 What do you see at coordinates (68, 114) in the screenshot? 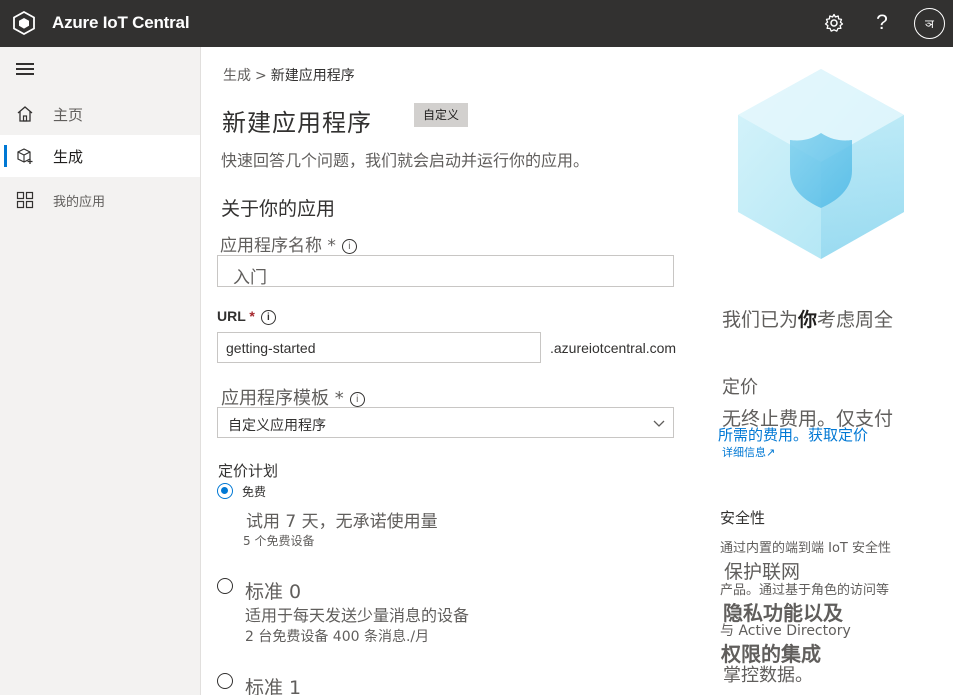
I see `sidebar-item-label: 主页` at bounding box center [68, 114].